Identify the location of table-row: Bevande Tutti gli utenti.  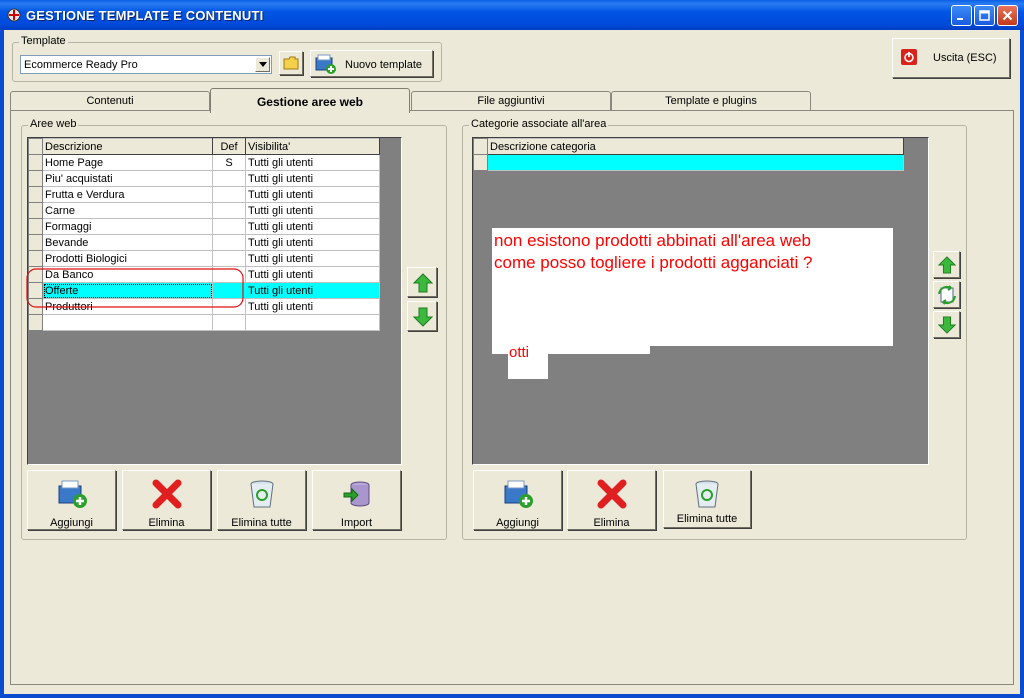
(204, 242).